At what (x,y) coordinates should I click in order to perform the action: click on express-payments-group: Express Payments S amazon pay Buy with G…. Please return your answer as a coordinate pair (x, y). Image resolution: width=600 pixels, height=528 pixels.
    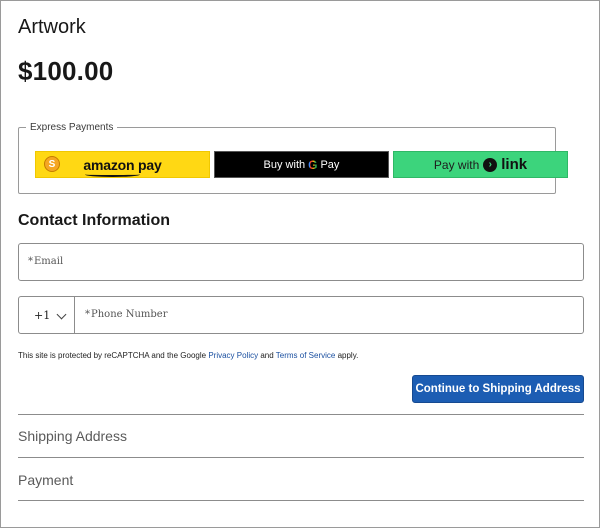
    Looking at the image, I should click on (293, 158).